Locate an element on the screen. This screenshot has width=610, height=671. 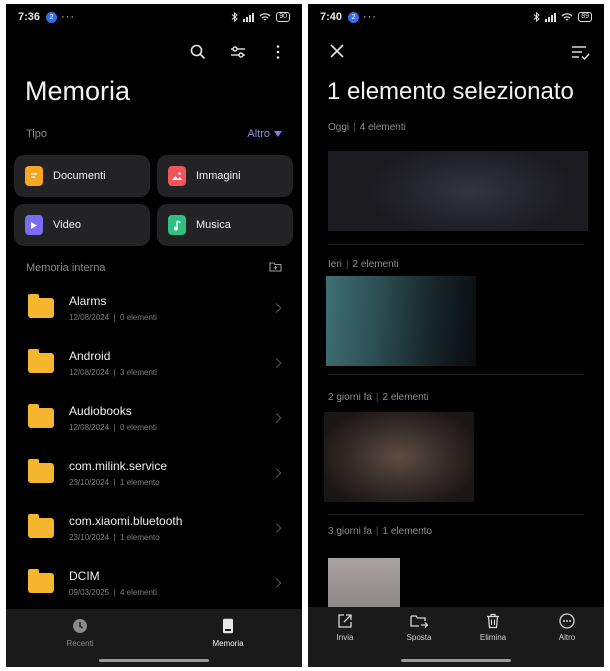
status-bar: 7:36 2 ··· 90 is located at coordinates (154, 17).